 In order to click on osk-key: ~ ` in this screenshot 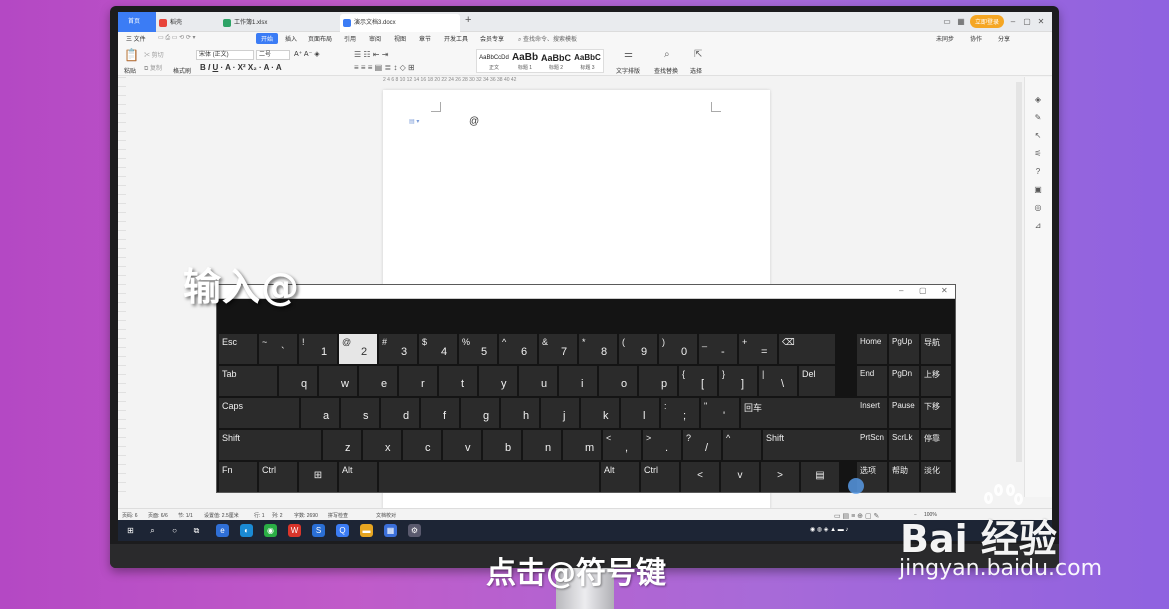, I will do `click(278, 349)`.